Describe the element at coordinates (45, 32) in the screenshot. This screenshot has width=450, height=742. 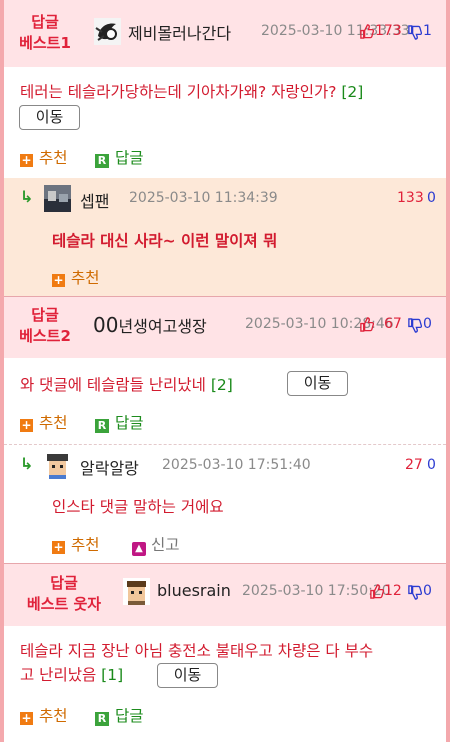
I see `best-badge: 답글 베스트1` at that location.